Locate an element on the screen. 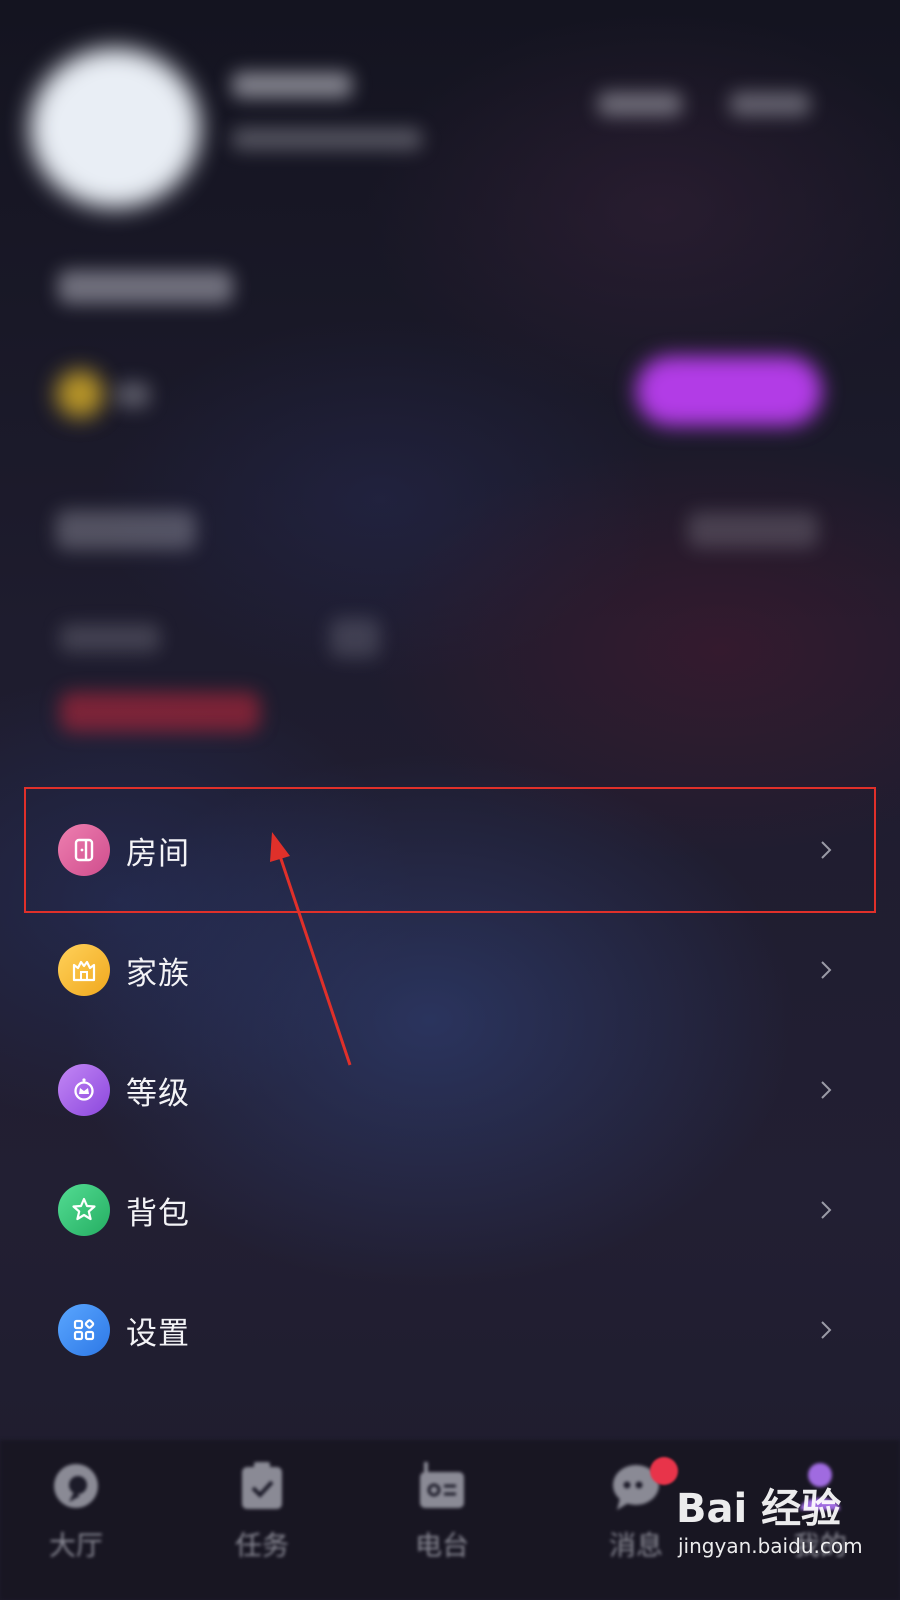 The height and width of the screenshot is (1600, 900). tab-label: 电台 is located at coordinates (442, 1546).